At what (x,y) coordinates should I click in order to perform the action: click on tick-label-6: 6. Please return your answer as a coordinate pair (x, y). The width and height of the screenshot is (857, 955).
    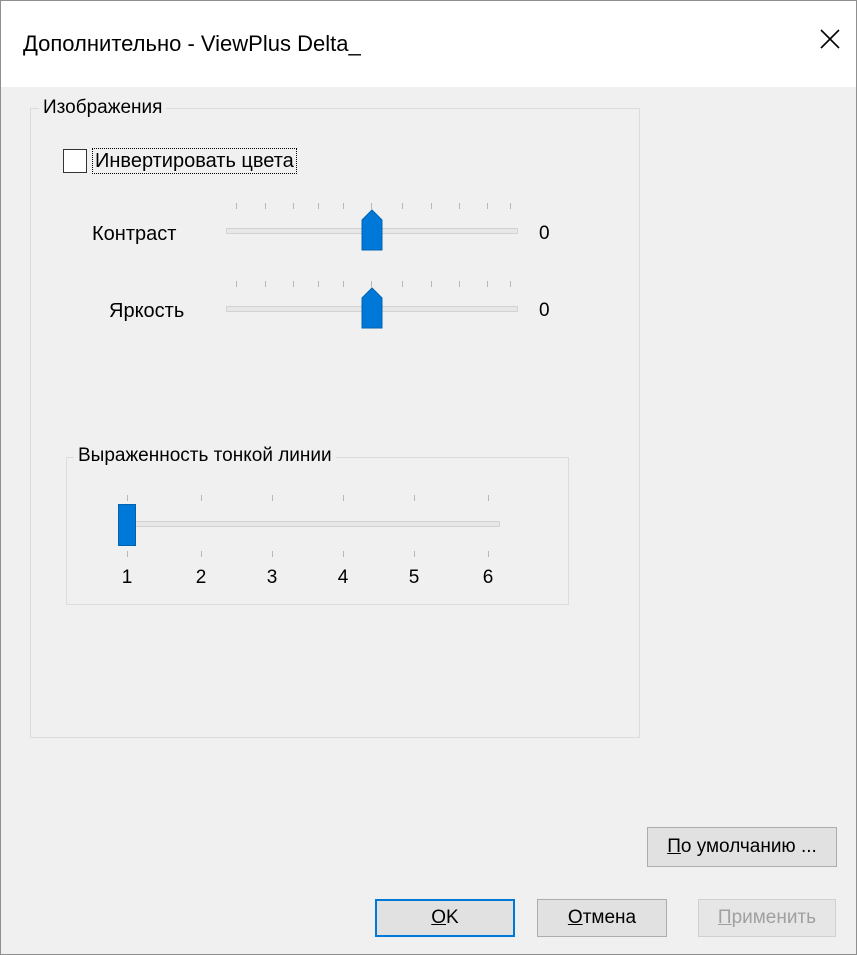
    Looking at the image, I should click on (488, 577).